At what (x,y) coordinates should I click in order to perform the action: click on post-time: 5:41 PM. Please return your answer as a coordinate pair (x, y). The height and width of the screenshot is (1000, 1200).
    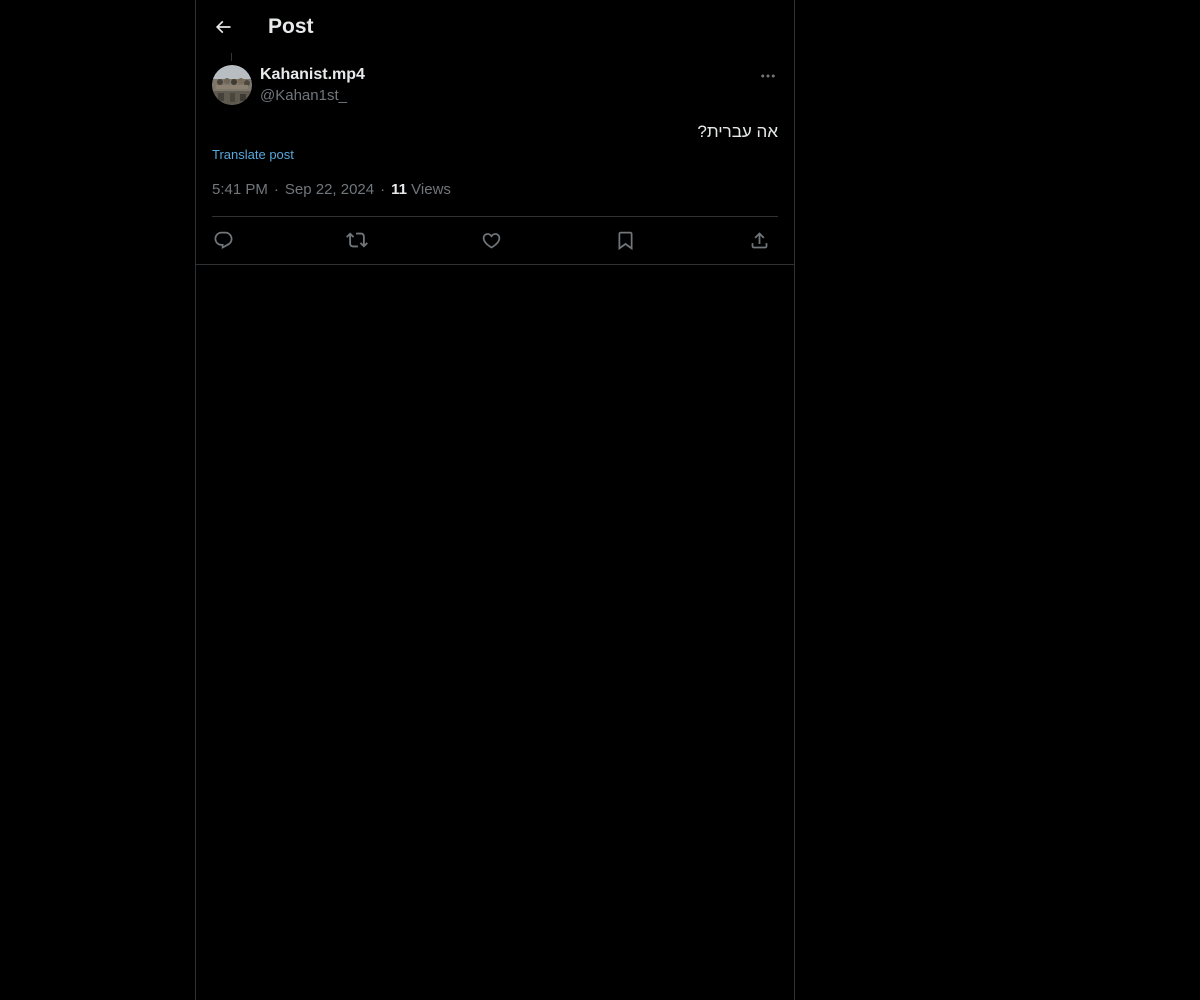
    Looking at the image, I should click on (240, 189).